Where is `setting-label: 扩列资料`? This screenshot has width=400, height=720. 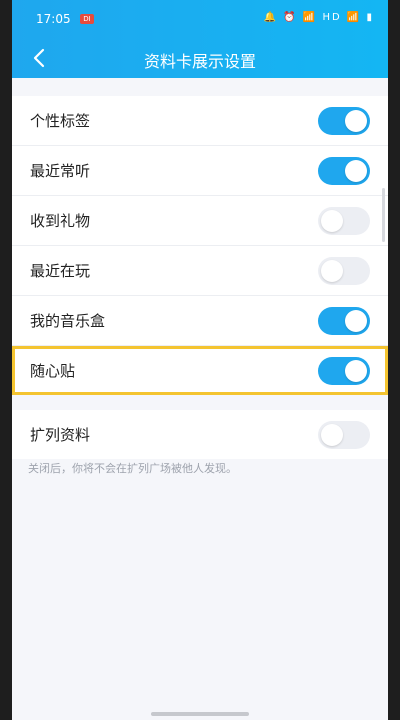
setting-label: 扩列资料 is located at coordinates (60, 435).